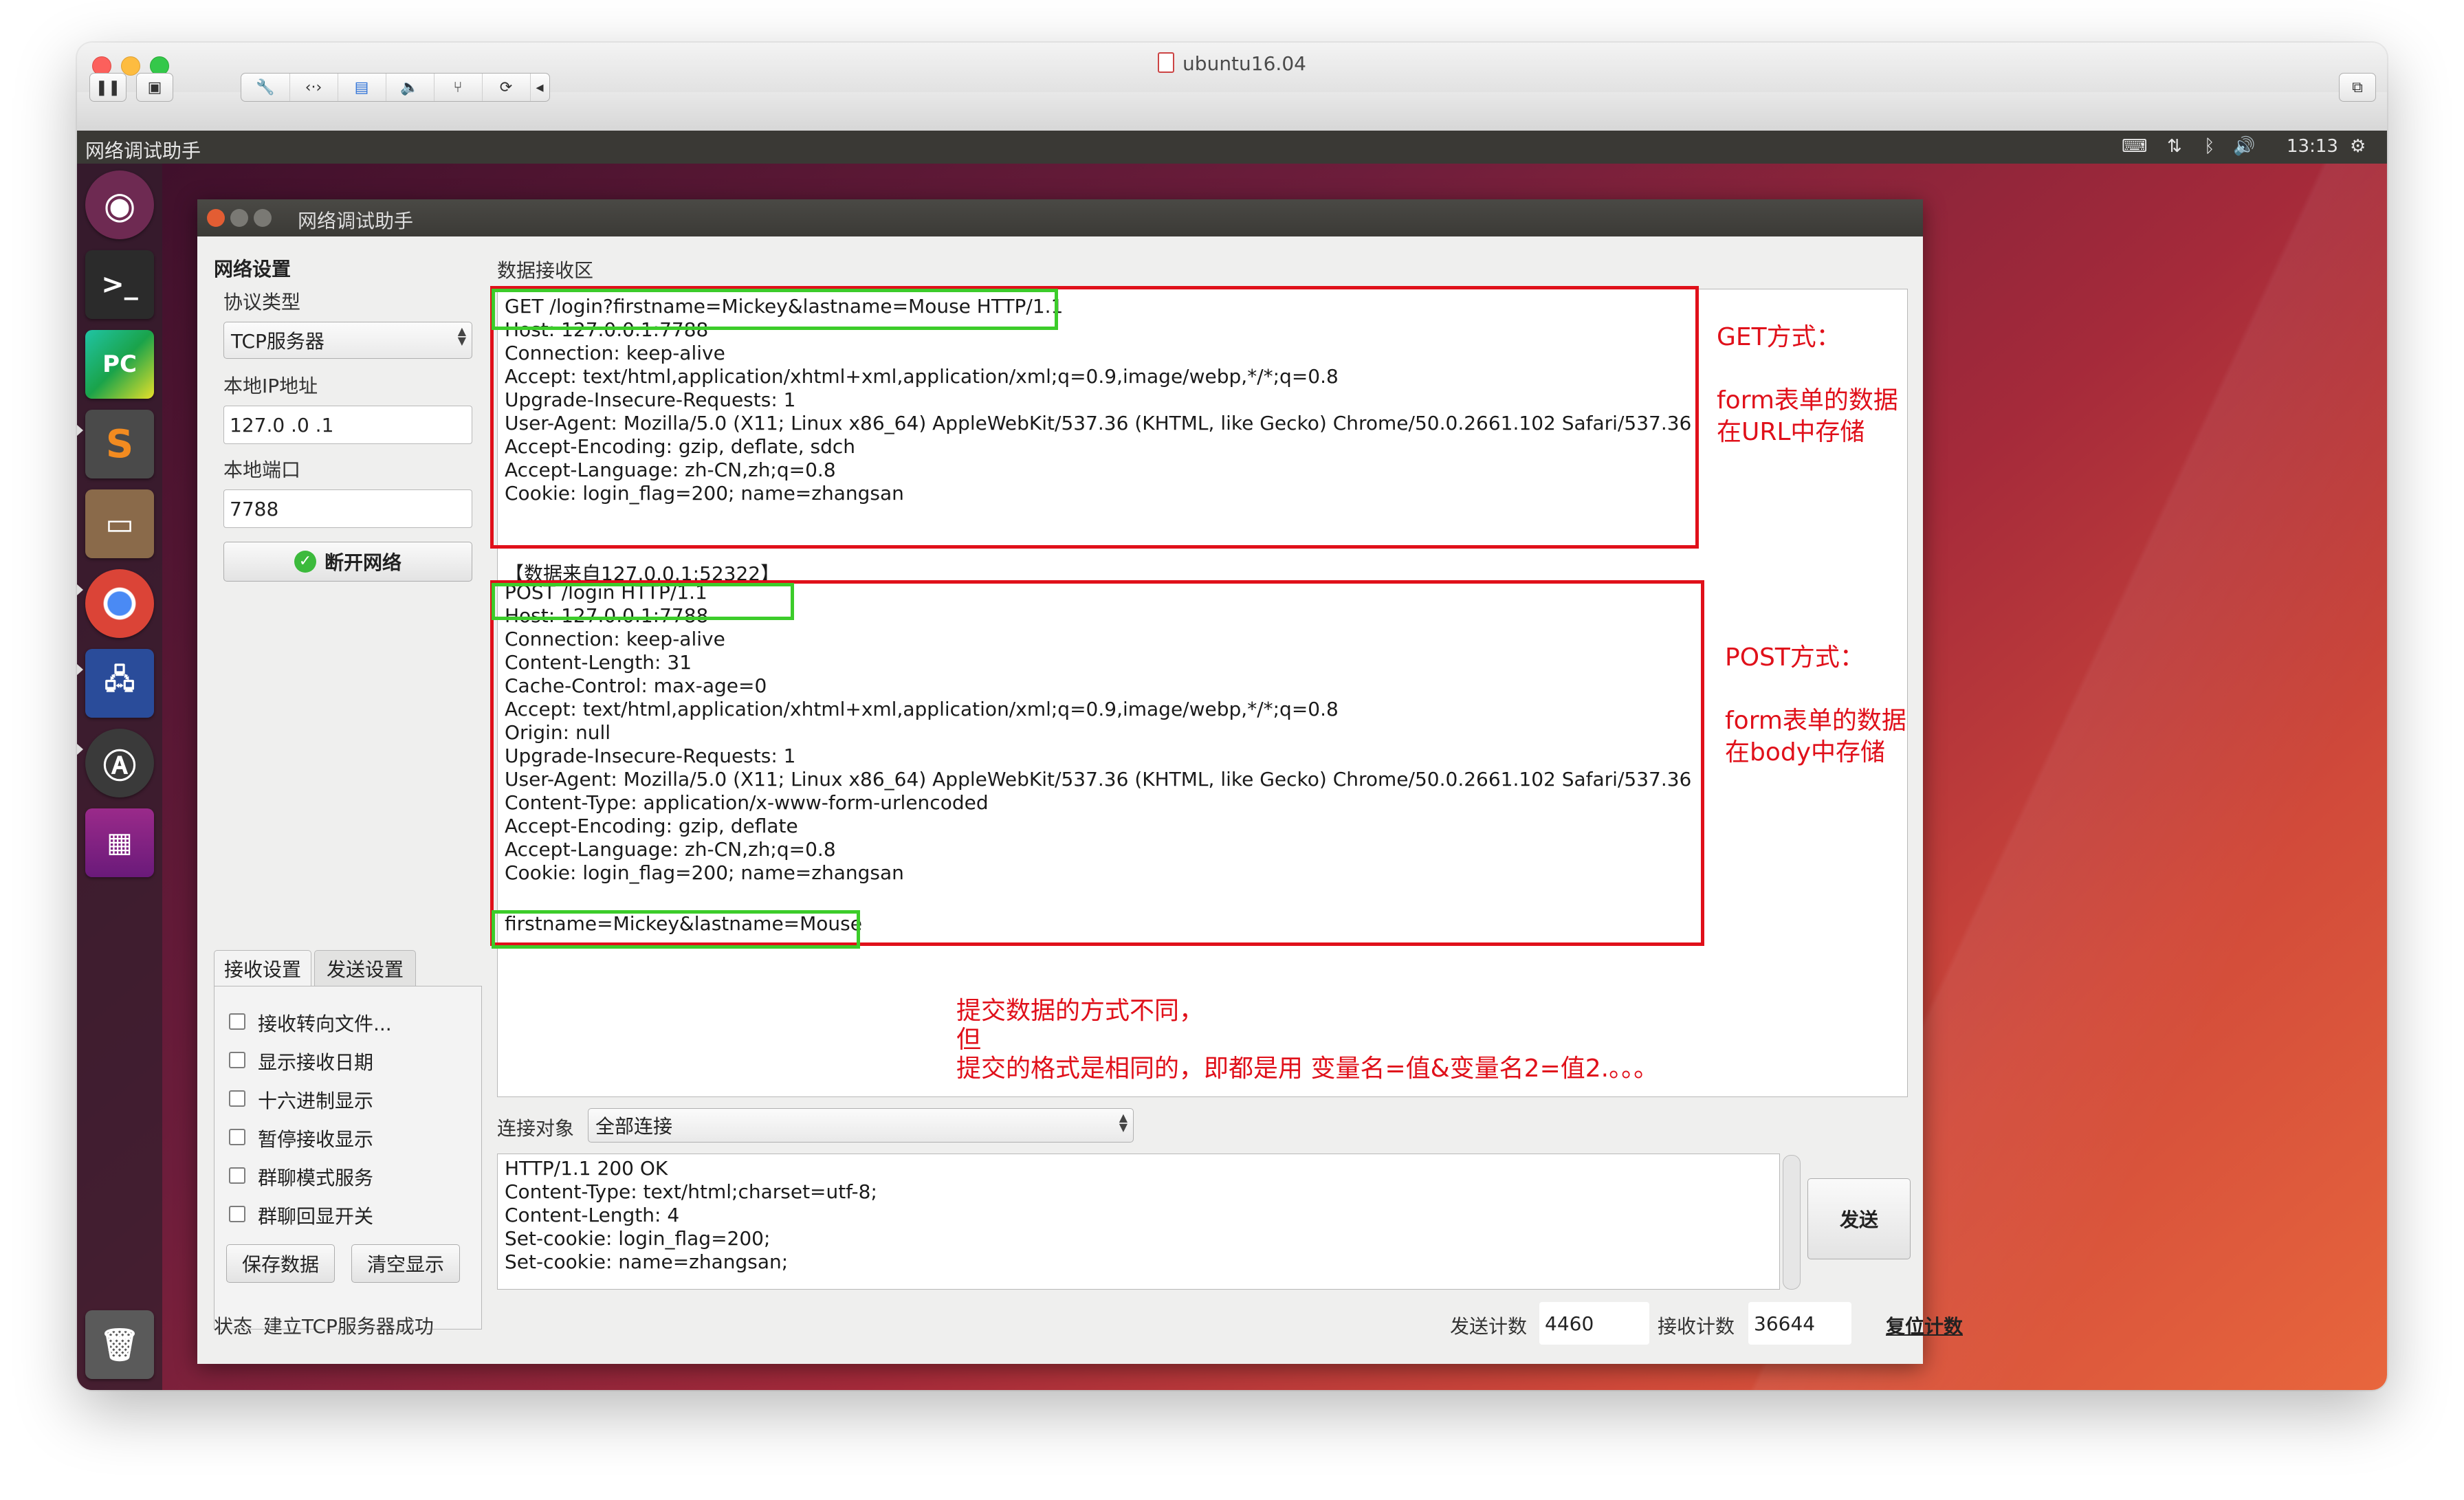 The height and width of the screenshot is (1500, 2464). Describe the element at coordinates (775, 309) in the screenshot. I see `get-request-line-highlight` at that location.